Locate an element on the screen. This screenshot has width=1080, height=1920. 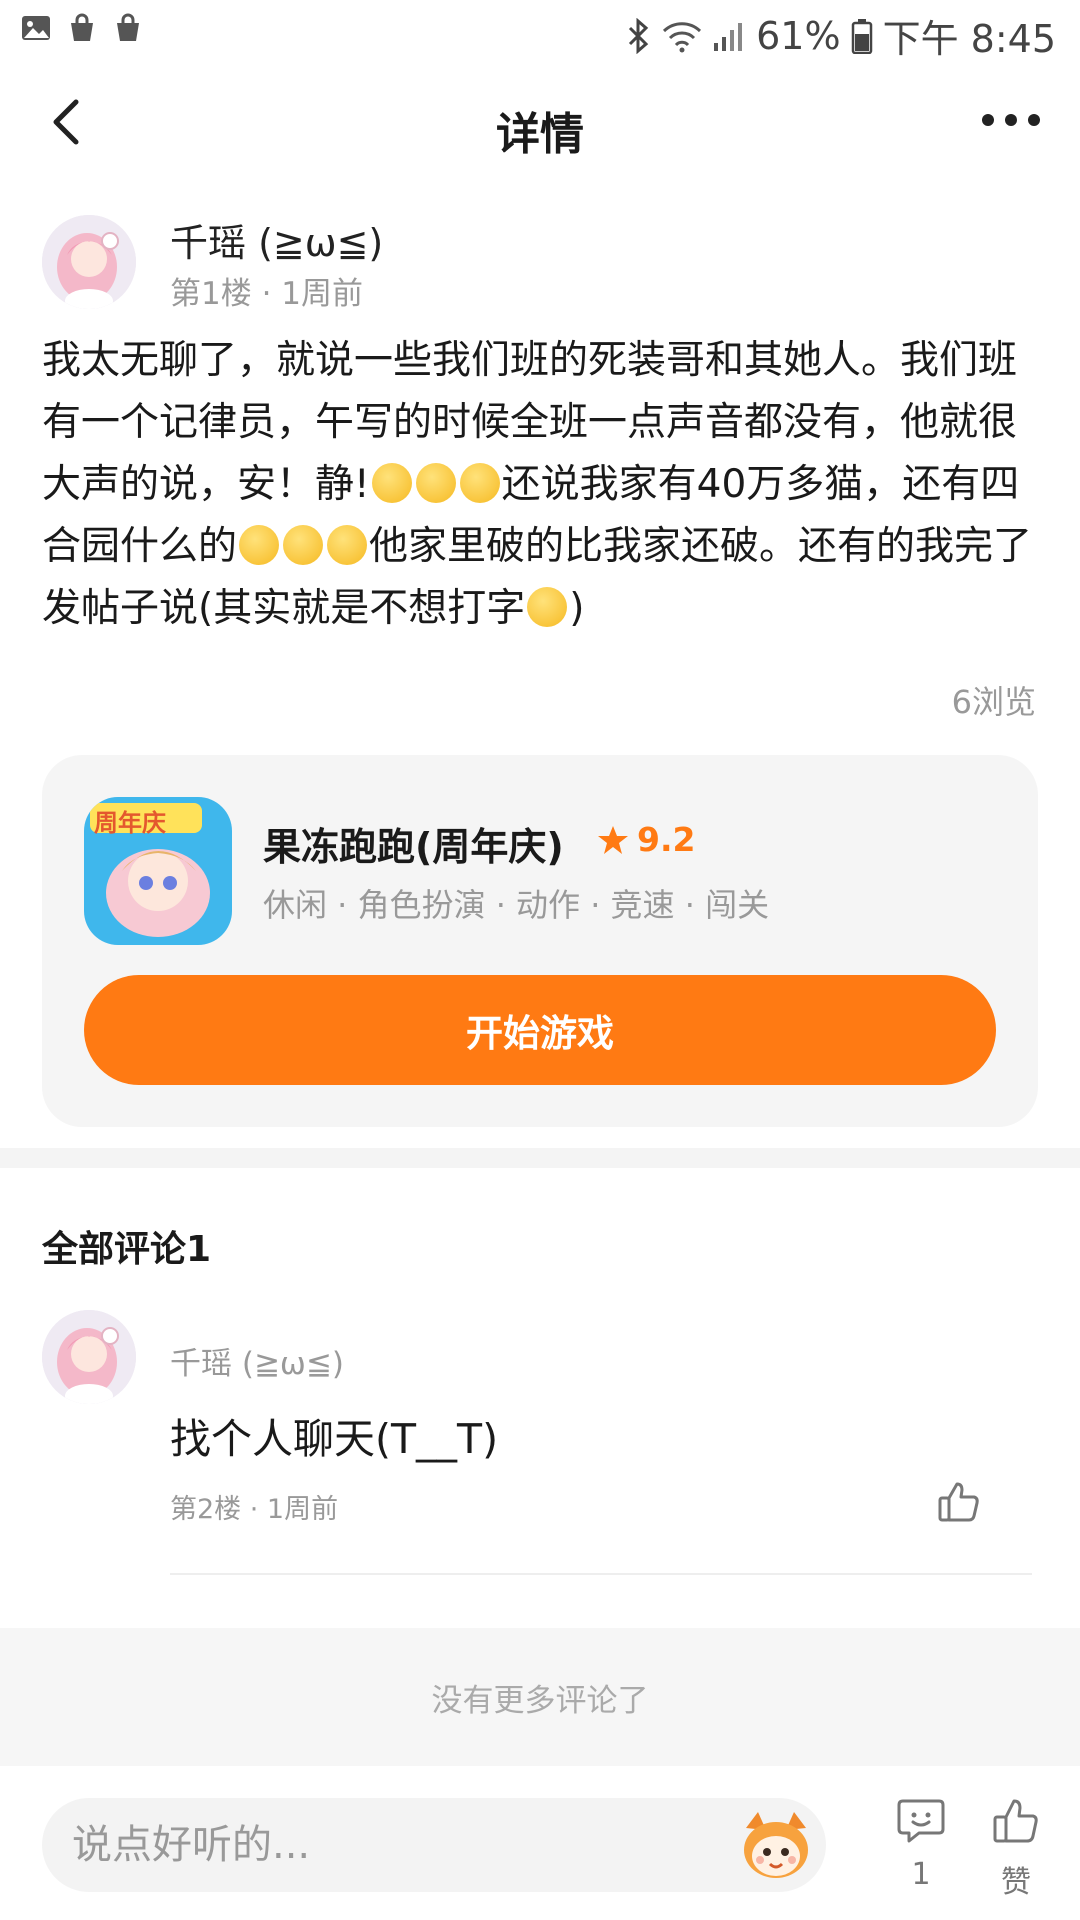
comment-like-icon is located at coordinates (959, 1502).